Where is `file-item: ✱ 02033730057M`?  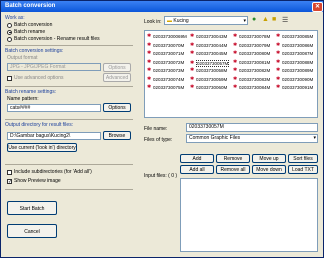 file-item: ✱ 02033730057M is located at coordinates (210, 63).